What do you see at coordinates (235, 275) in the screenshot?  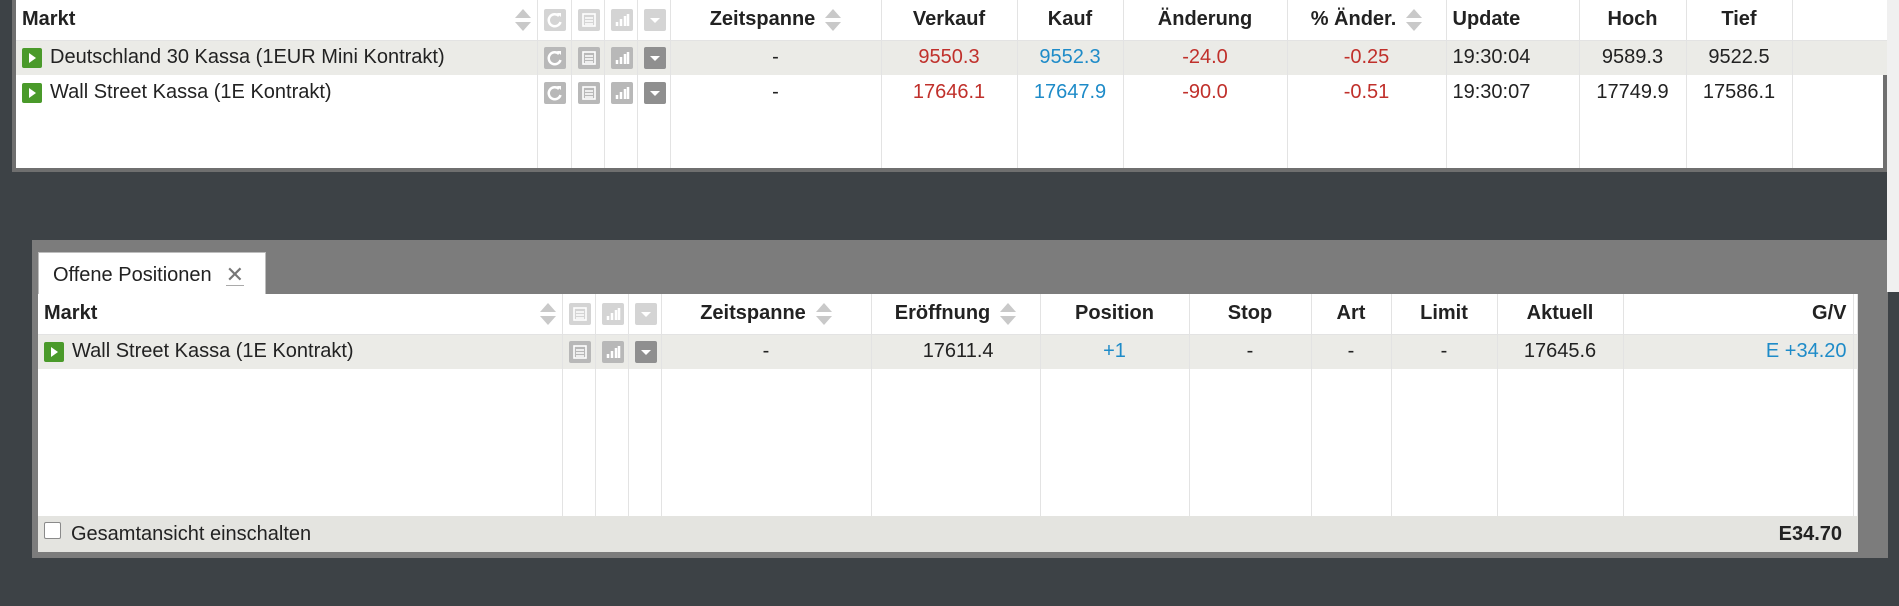 I see `close-icon: ✕` at bounding box center [235, 275].